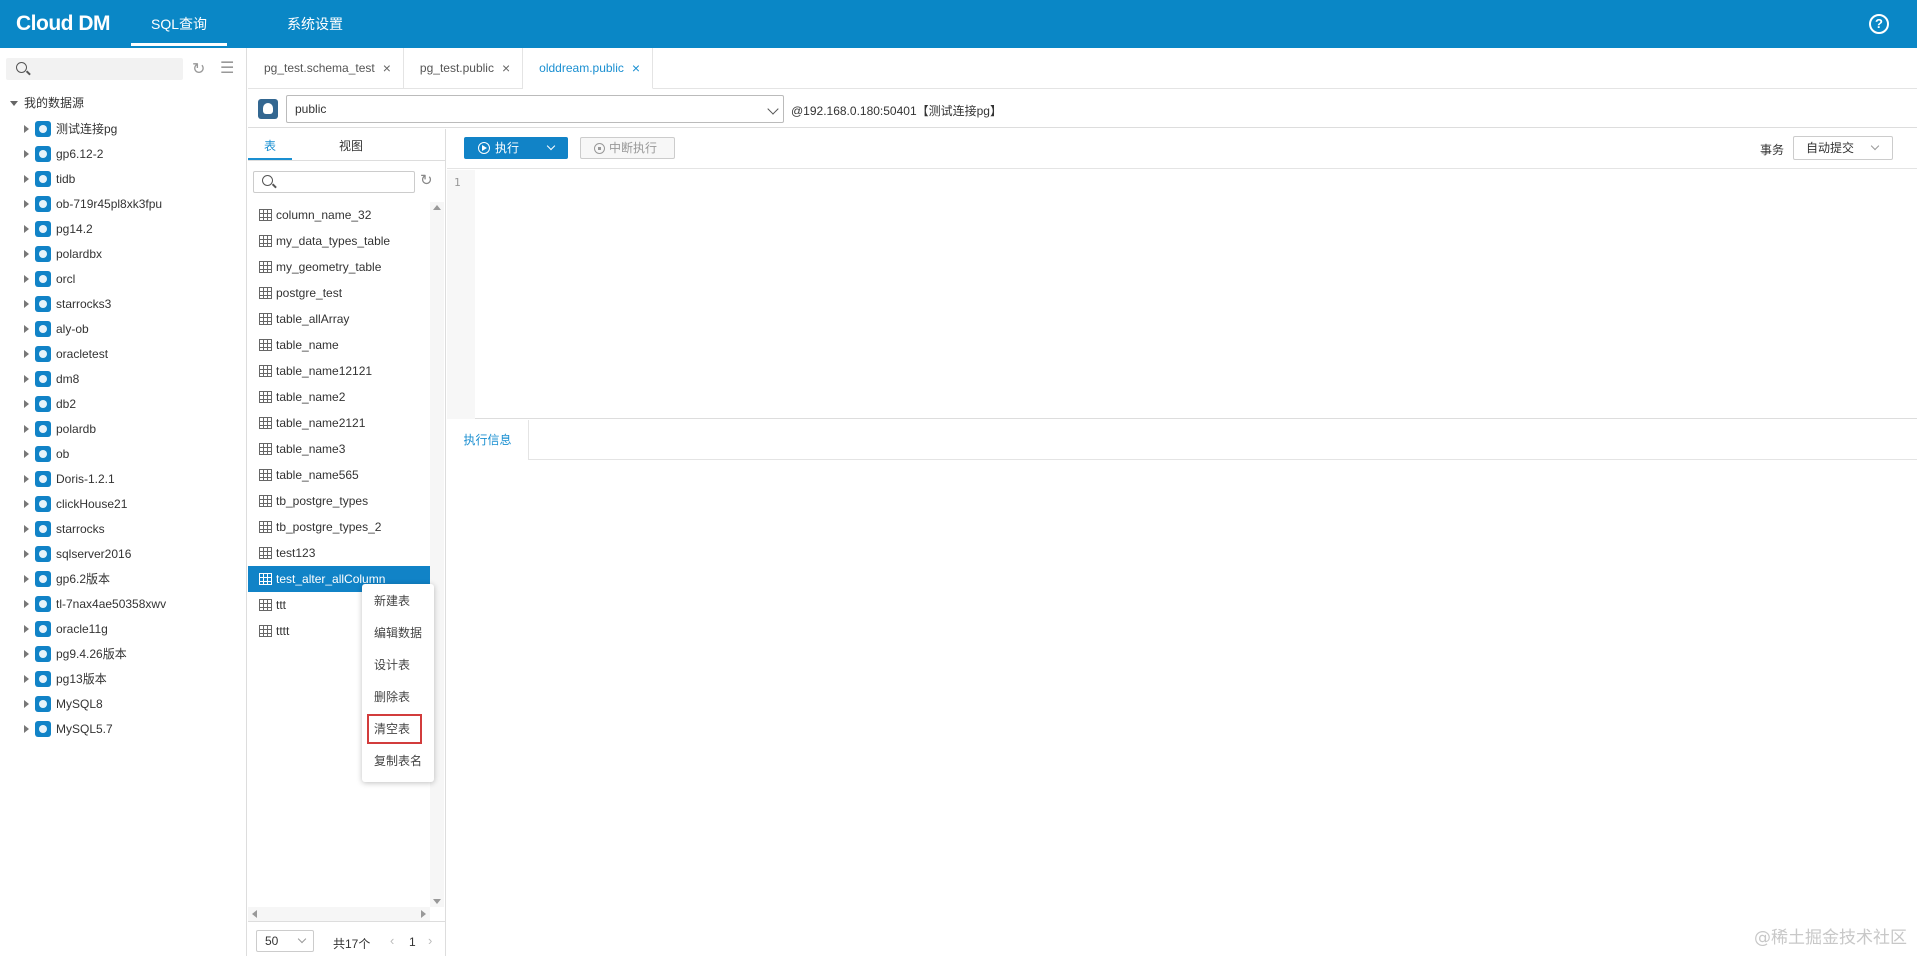 The height and width of the screenshot is (956, 1917). What do you see at coordinates (95, 503) in the screenshot?
I see `datasource-item: clickHouse21` at bounding box center [95, 503].